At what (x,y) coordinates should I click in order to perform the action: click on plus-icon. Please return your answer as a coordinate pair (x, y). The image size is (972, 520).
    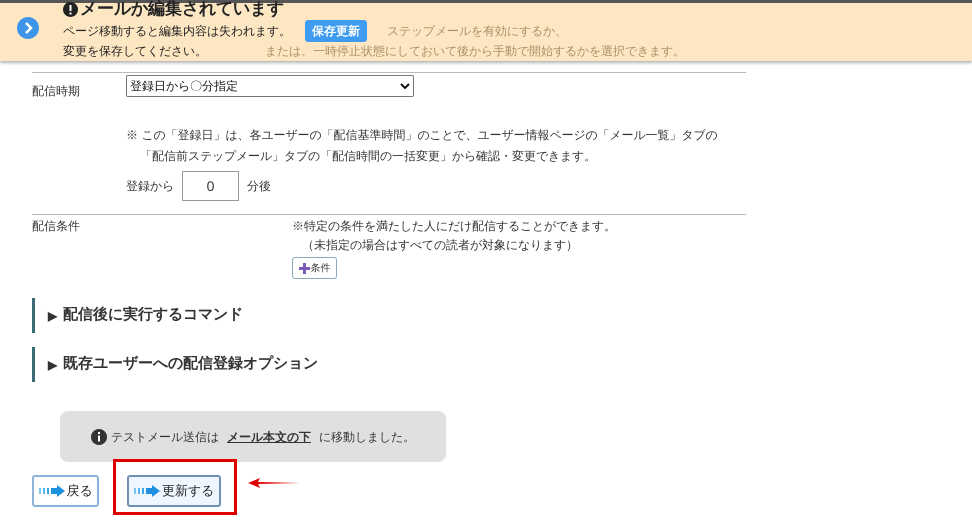
    Looking at the image, I should click on (304, 268).